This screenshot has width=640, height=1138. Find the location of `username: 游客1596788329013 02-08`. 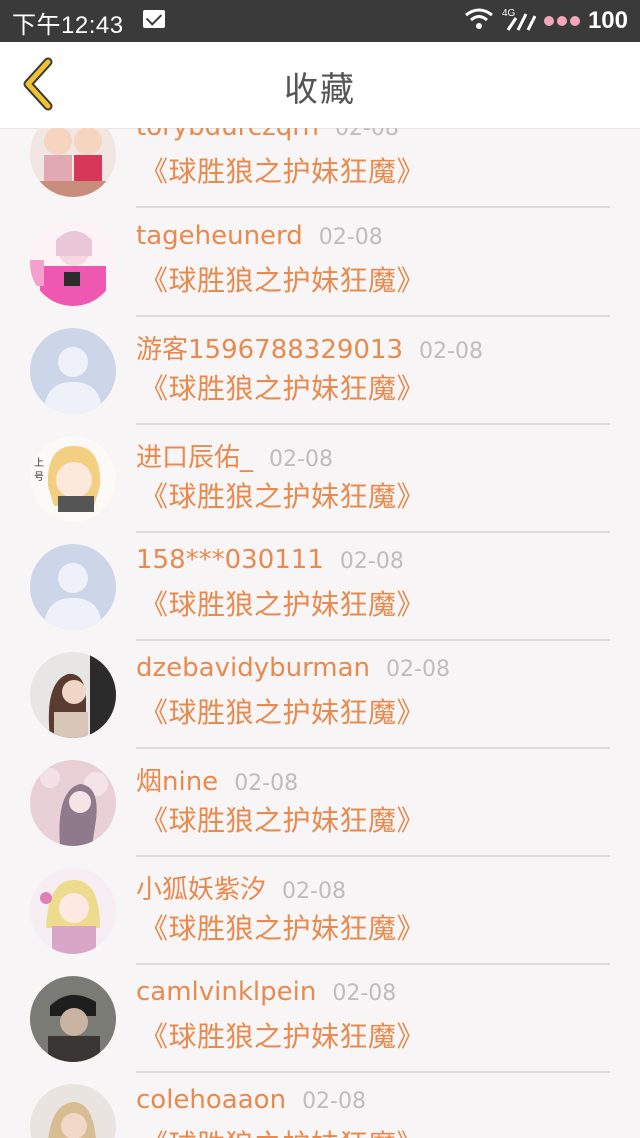

username: 游客1596788329013 02-08 is located at coordinates (309, 350).